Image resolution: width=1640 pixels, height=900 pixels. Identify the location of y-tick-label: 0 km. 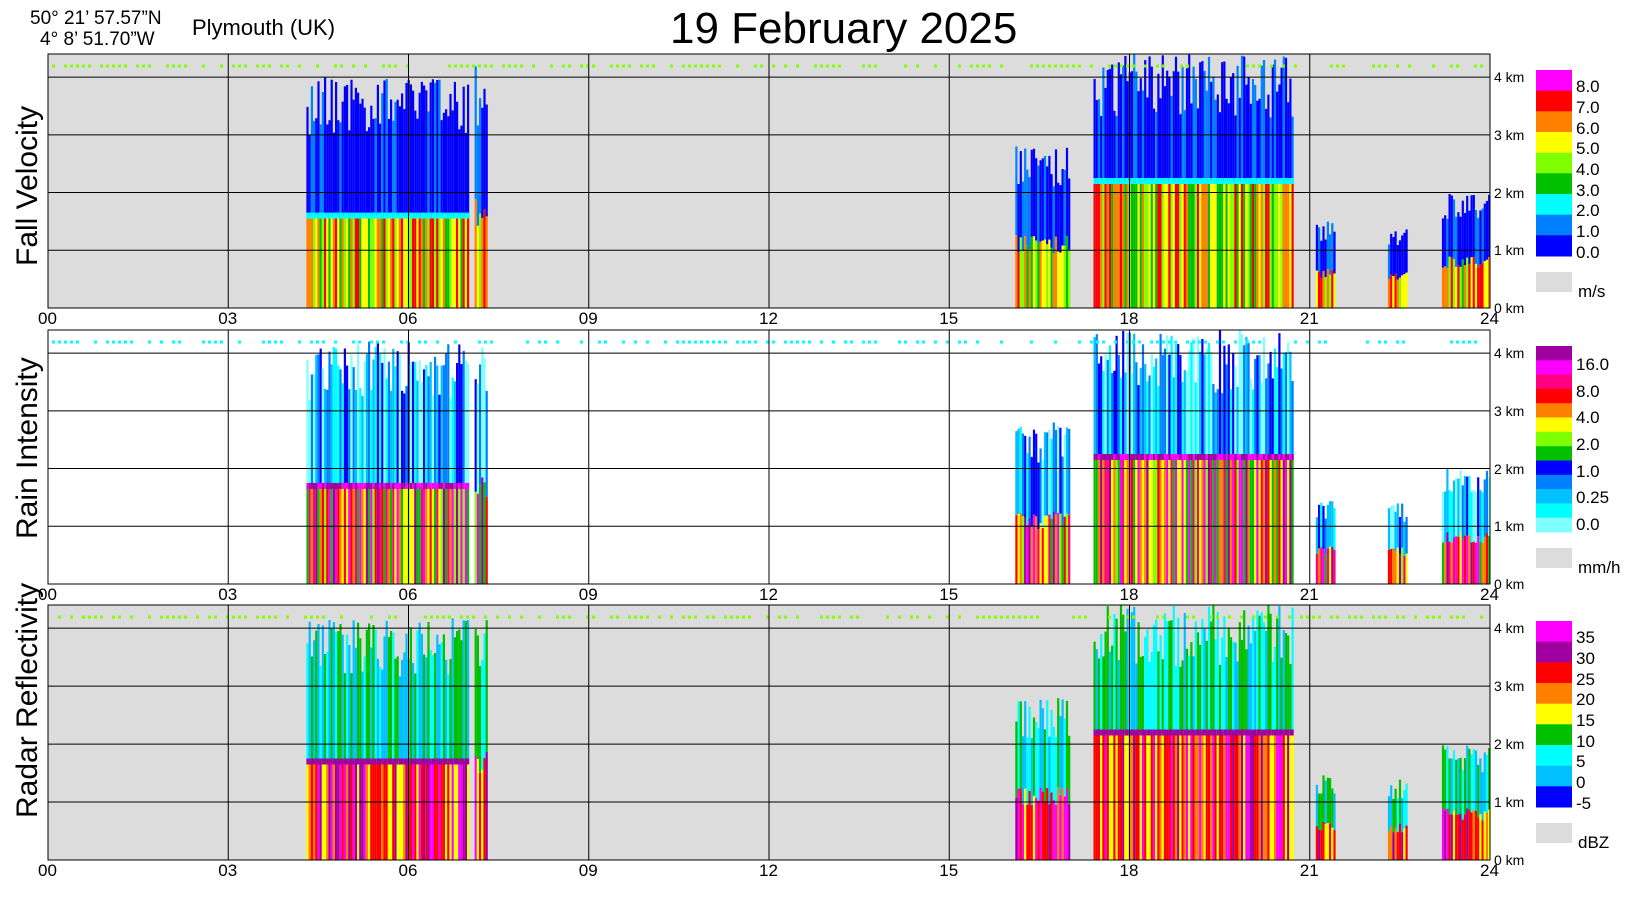
(1509, 584).